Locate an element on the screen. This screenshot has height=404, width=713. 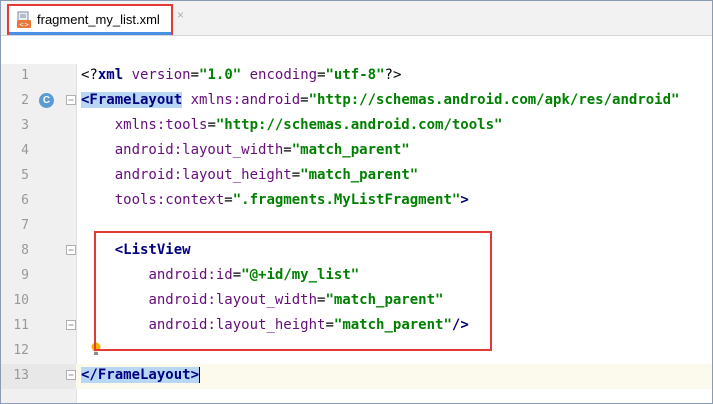
code-token: </FrameLayout> is located at coordinates (140, 375).